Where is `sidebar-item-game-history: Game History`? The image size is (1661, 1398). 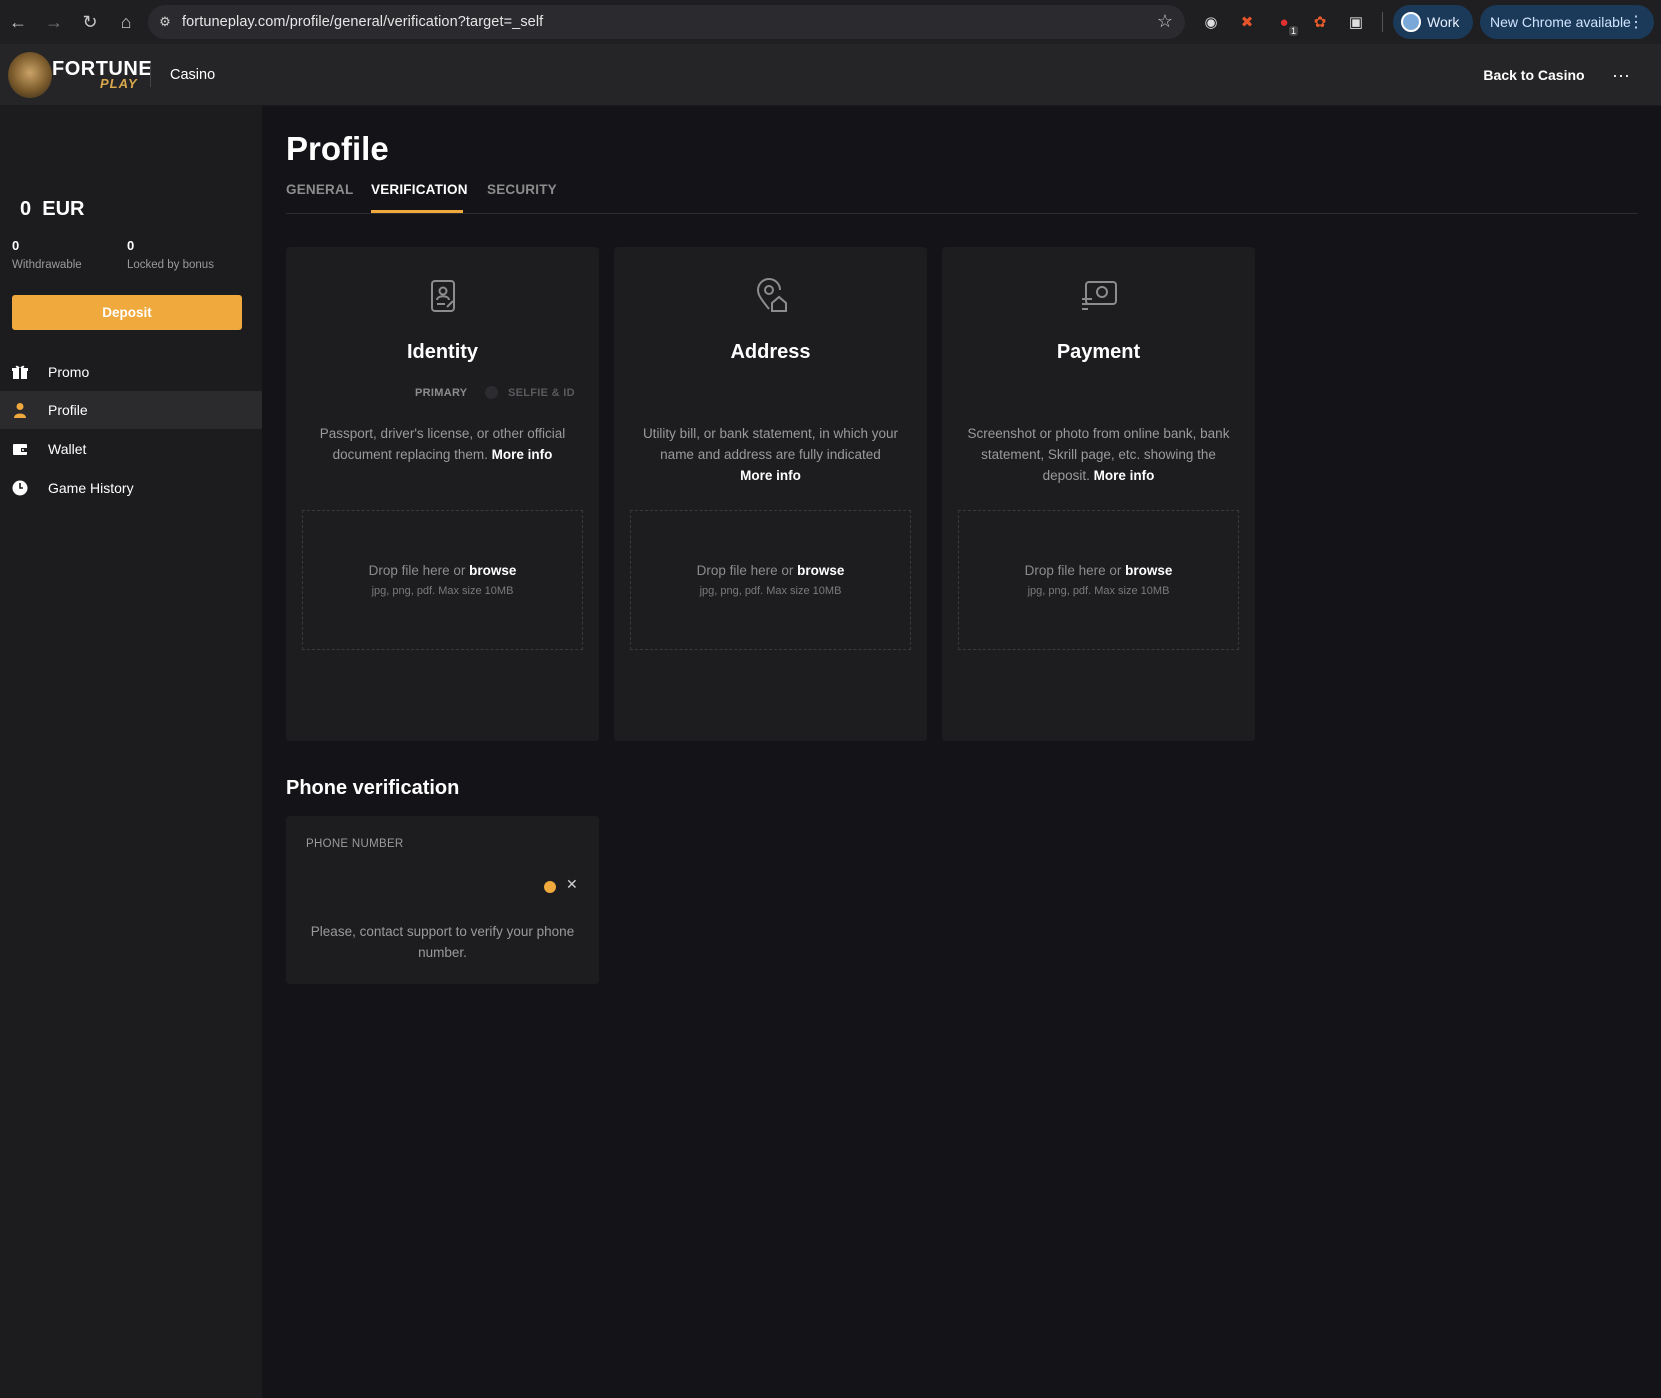 sidebar-item-game-history: Game History is located at coordinates (131, 488).